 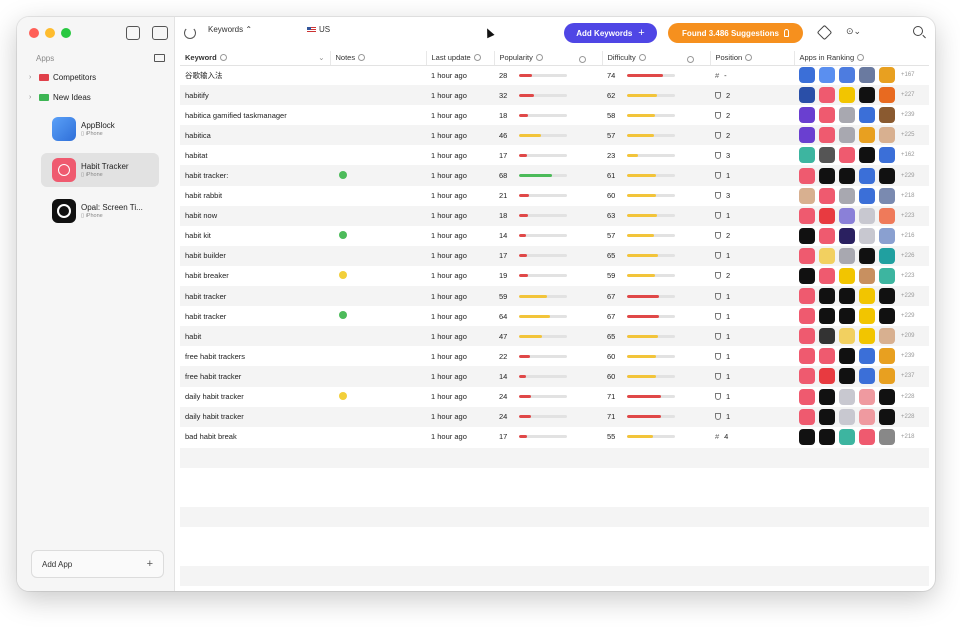 I want to click on table-row: habit 1 hour ago 47 65 1 +209, so click(x=554, y=336).